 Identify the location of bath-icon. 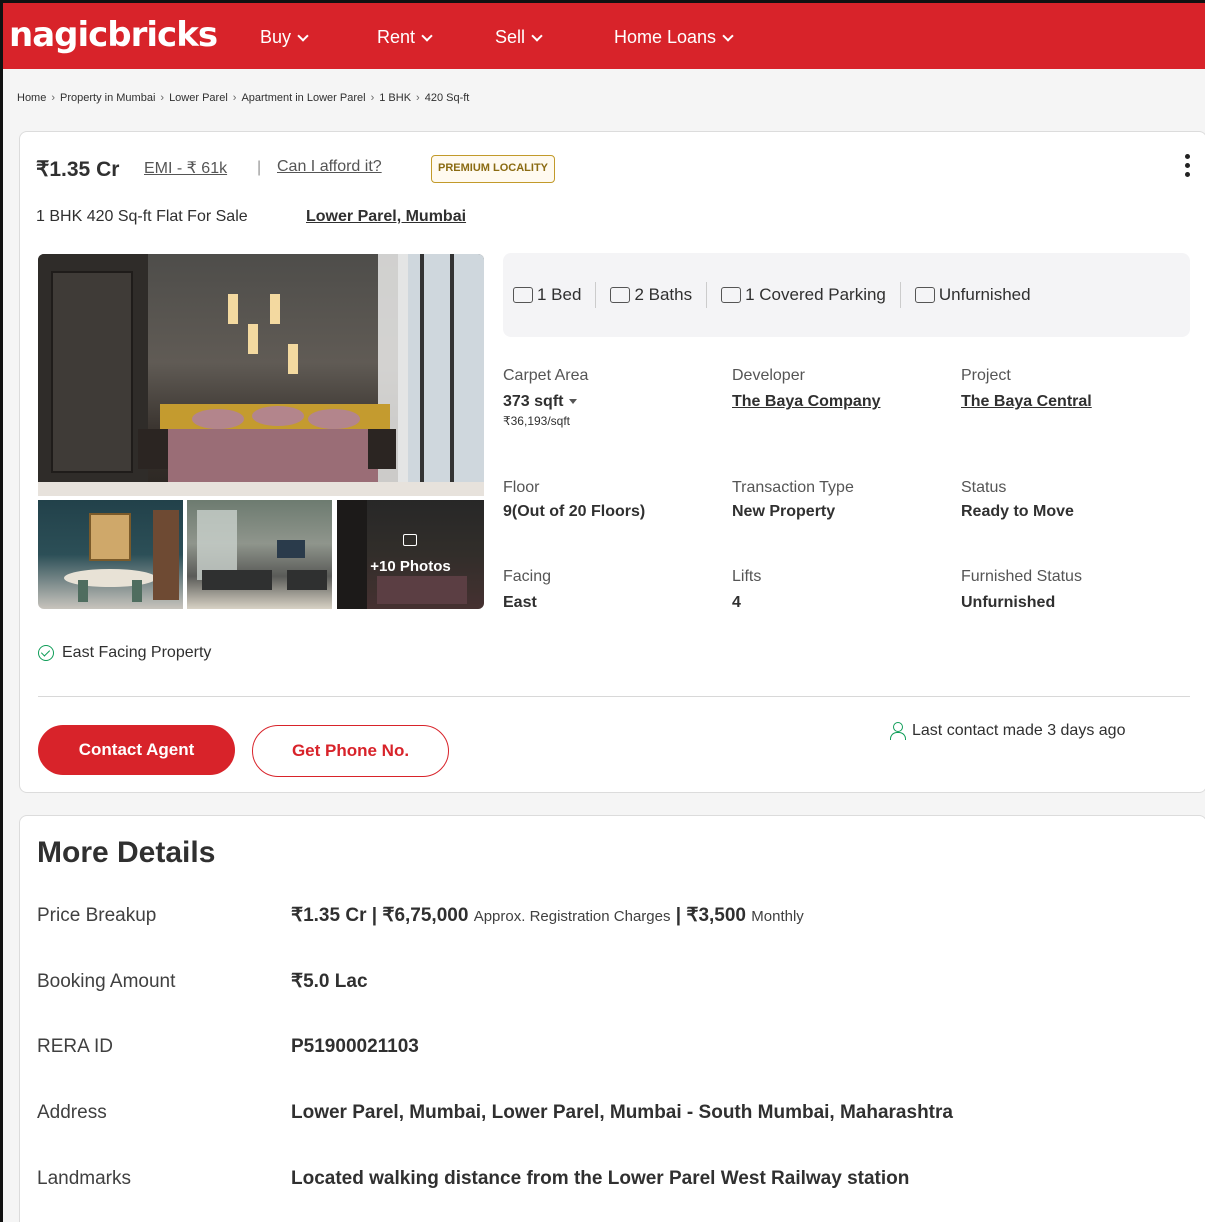
(620, 295).